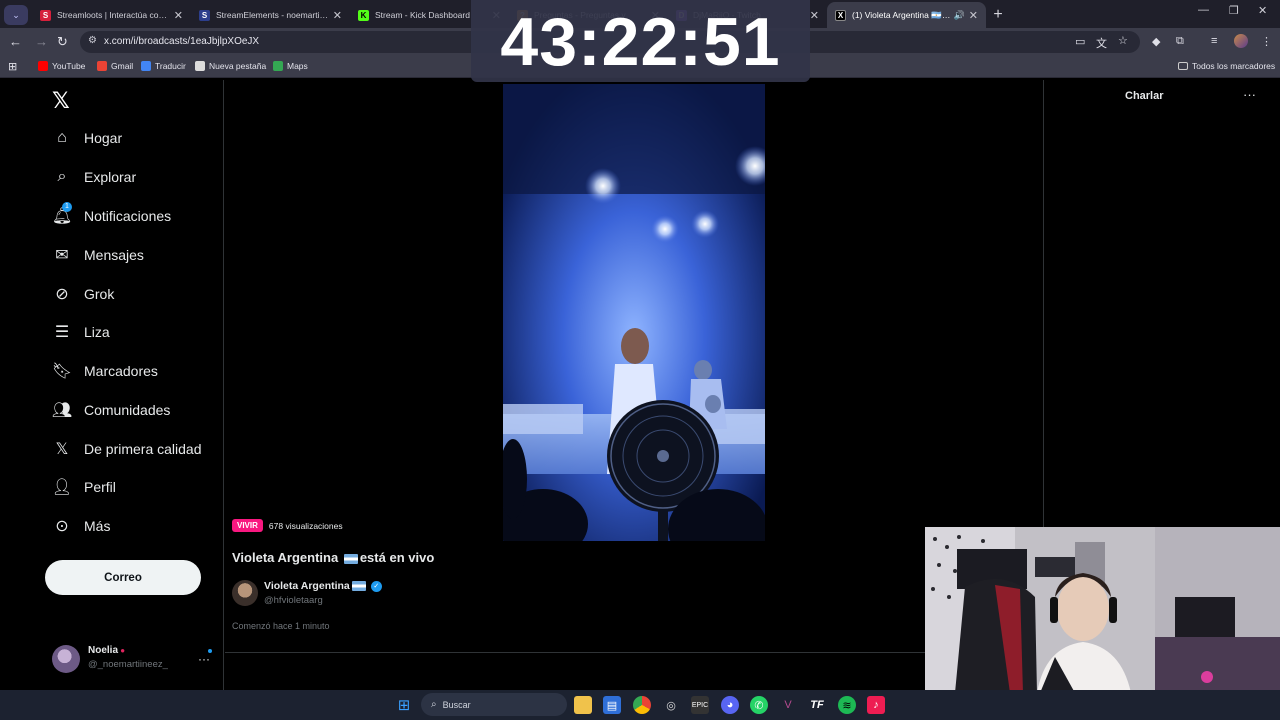  Describe the element at coordinates (127, 410) in the screenshot. I see `sidebar-item-label: Comunidades` at that location.